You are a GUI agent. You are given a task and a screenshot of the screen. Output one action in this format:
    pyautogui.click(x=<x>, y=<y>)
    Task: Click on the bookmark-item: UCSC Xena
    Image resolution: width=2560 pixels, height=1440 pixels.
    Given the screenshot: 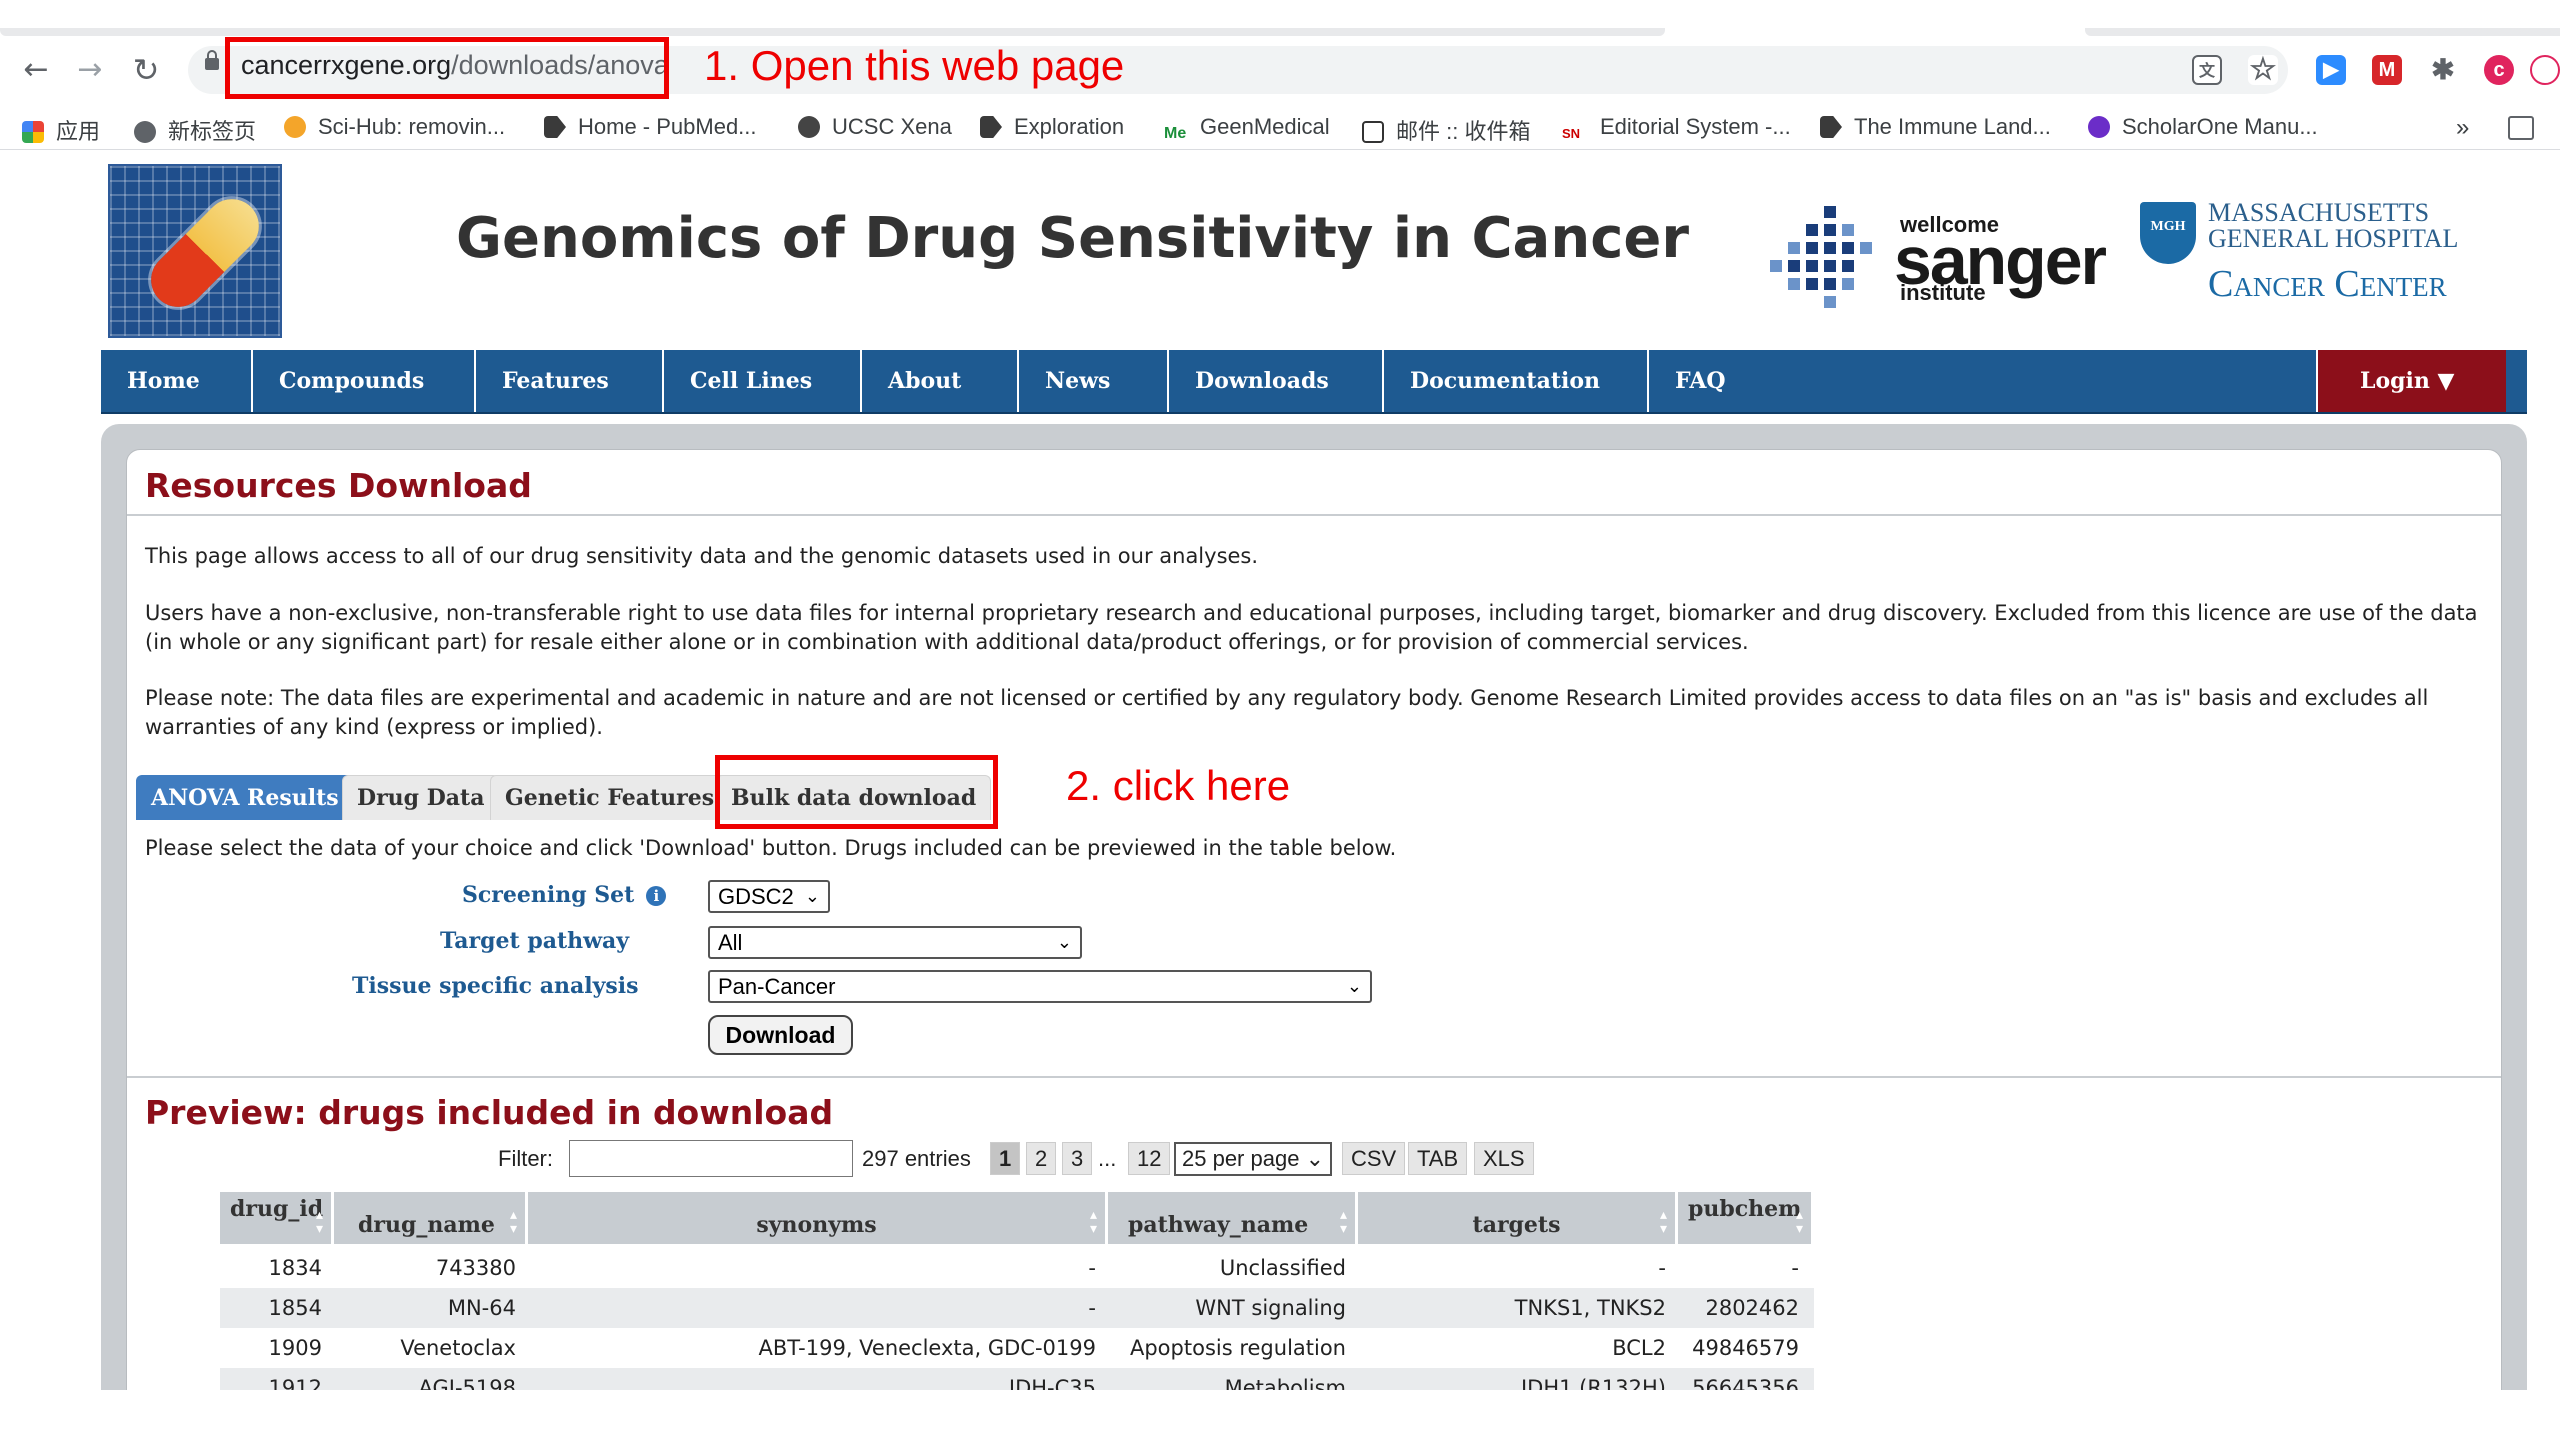 What is the action you would take?
    pyautogui.click(x=875, y=127)
    